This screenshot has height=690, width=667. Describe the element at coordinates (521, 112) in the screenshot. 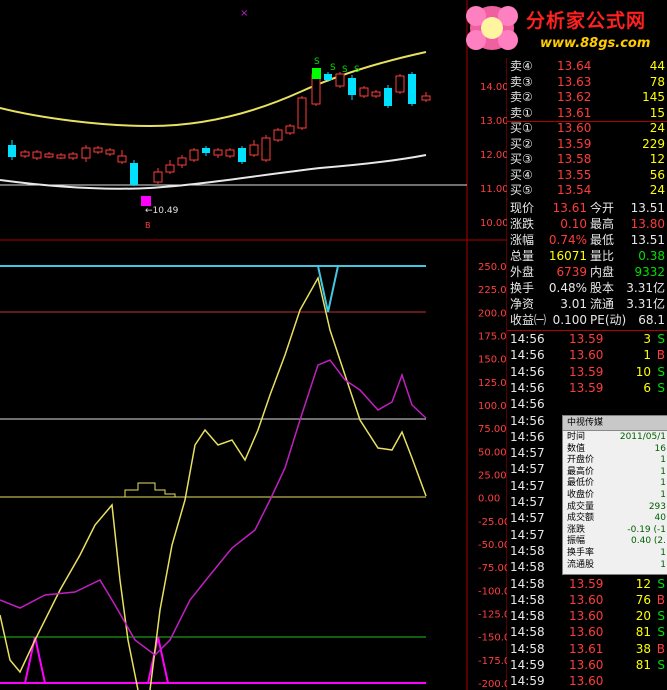

I see `level-label: 卖①` at that location.